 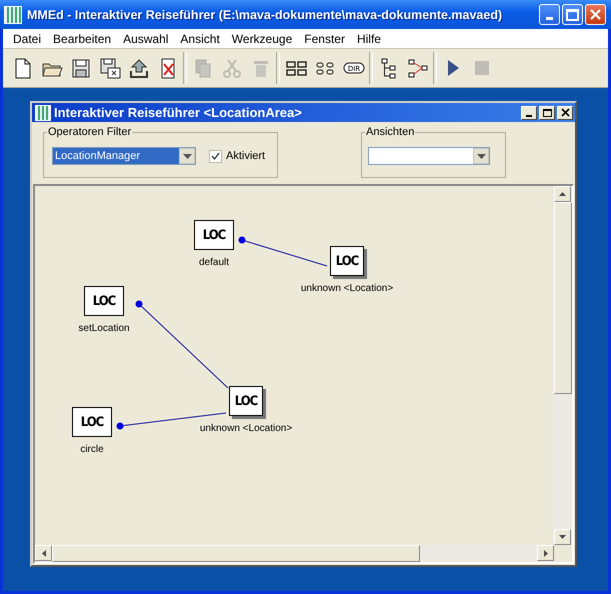 I want to click on checkbox, so click(x=215, y=156).